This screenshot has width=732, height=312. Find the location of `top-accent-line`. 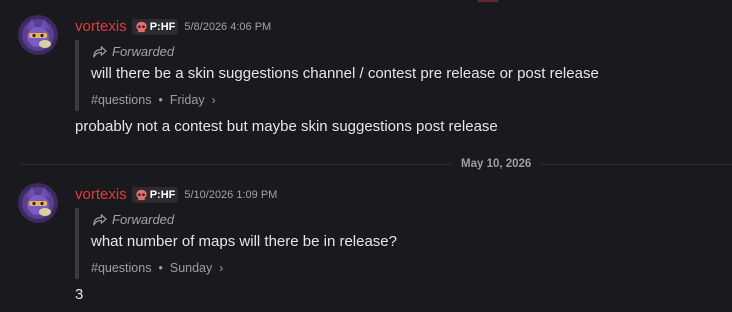

top-accent-line is located at coordinates (488, 1).